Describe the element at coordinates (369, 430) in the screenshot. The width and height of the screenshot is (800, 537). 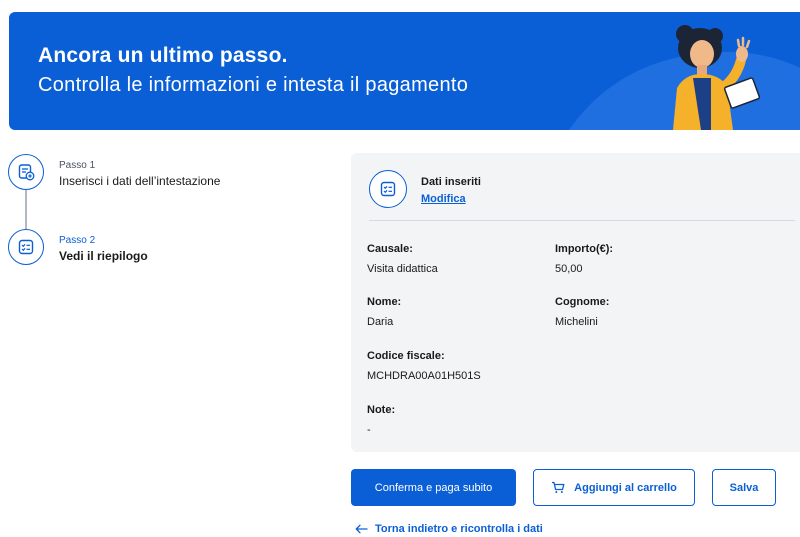
I see `field-value: -` at that location.